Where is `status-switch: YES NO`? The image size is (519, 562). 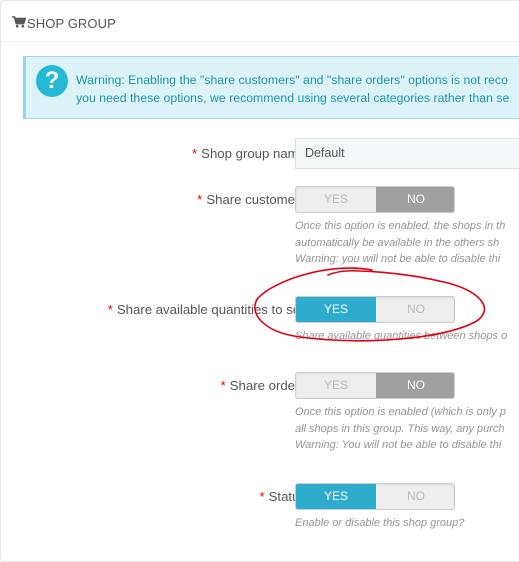 status-switch: YES NO is located at coordinates (375, 496).